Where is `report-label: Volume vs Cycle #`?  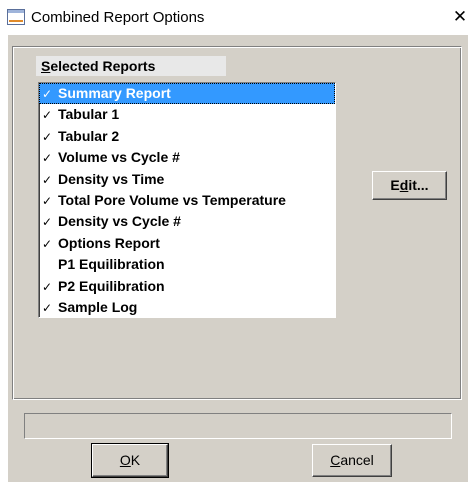 report-label: Volume vs Cycle # is located at coordinates (119, 157).